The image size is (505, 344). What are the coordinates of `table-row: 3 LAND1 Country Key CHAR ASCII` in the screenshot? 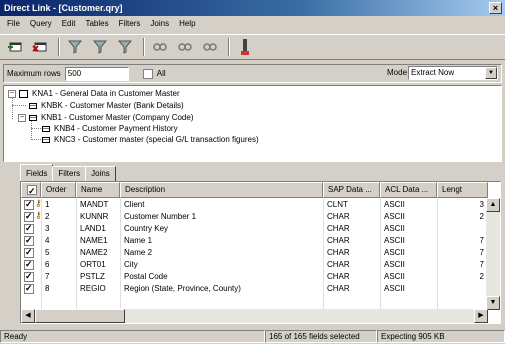 It's located at (253, 228).